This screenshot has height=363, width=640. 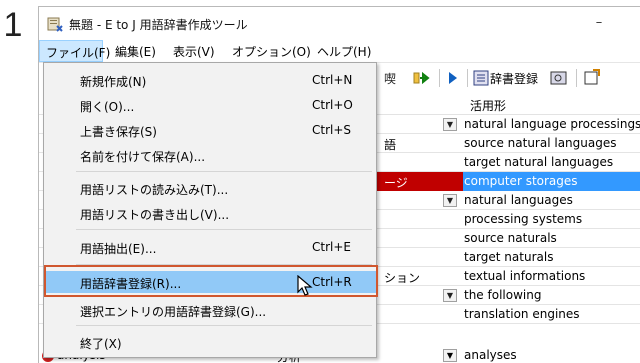 What do you see at coordinates (521, 181) in the screenshot?
I see `inflection-cell: computer storages` at bounding box center [521, 181].